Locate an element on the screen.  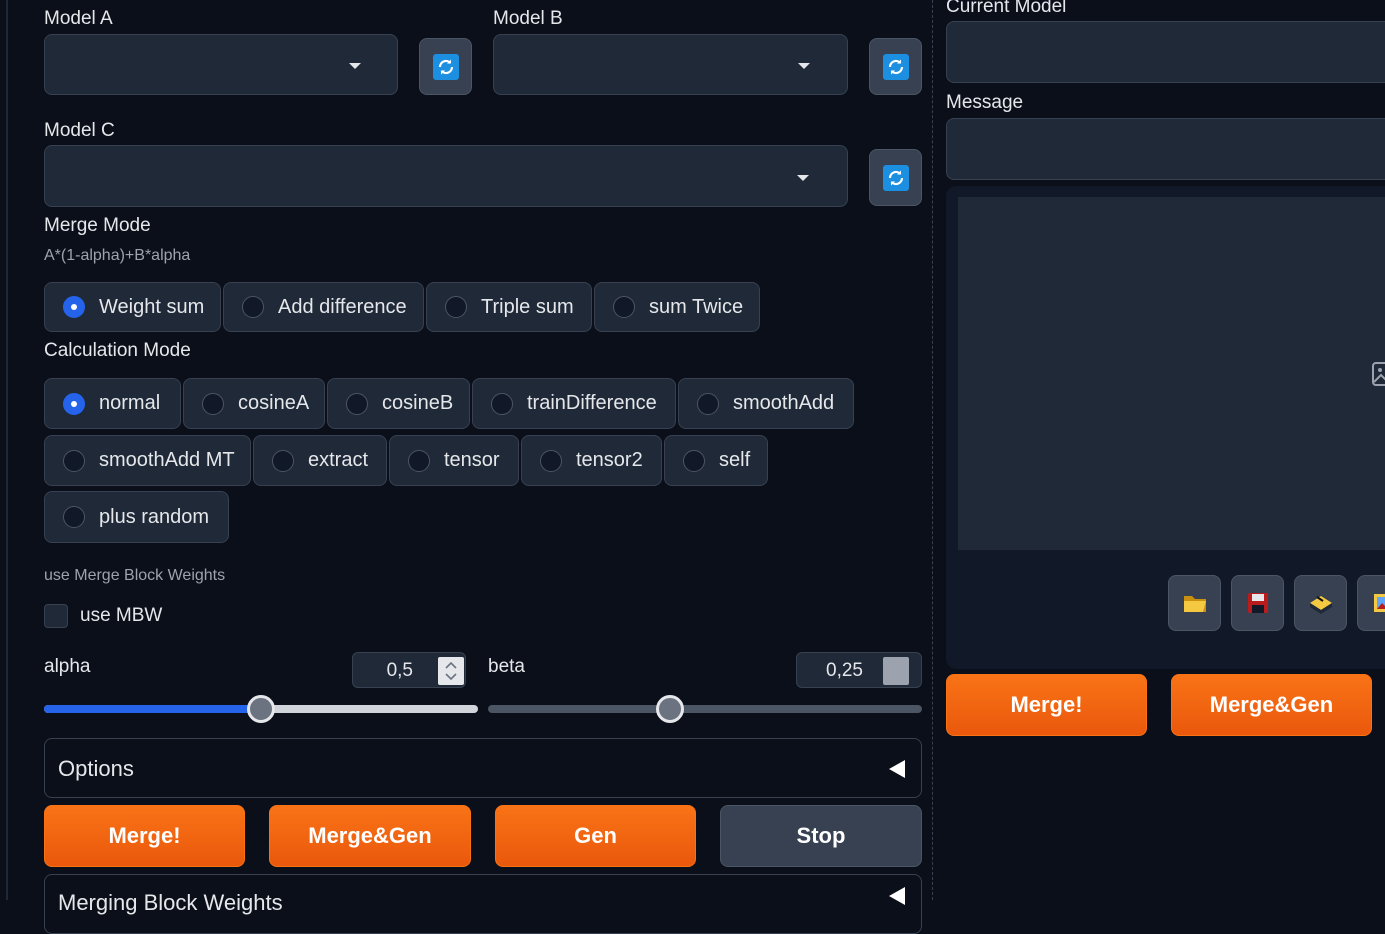
model-b-label: Model B is located at coordinates (528, 19).